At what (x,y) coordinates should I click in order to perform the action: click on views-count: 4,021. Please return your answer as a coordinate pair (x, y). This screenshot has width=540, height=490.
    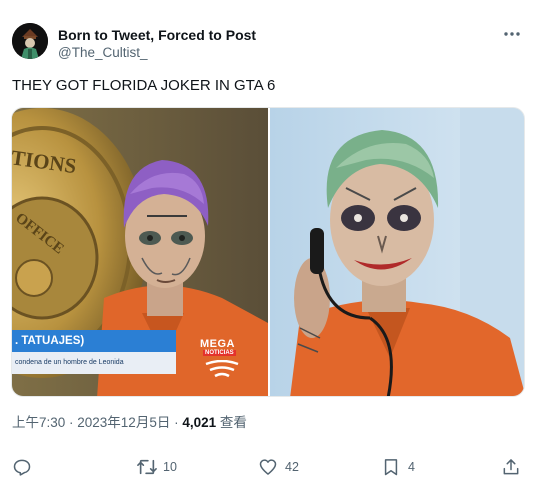
    Looking at the image, I should click on (199, 422).